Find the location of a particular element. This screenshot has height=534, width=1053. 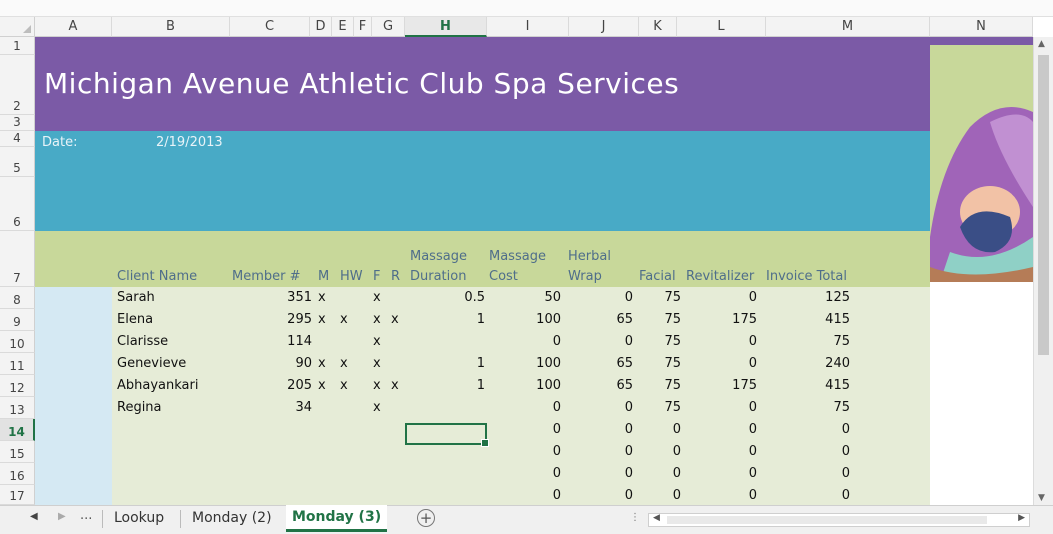

cell-invoice-total: 415 is located at coordinates (808, 320).